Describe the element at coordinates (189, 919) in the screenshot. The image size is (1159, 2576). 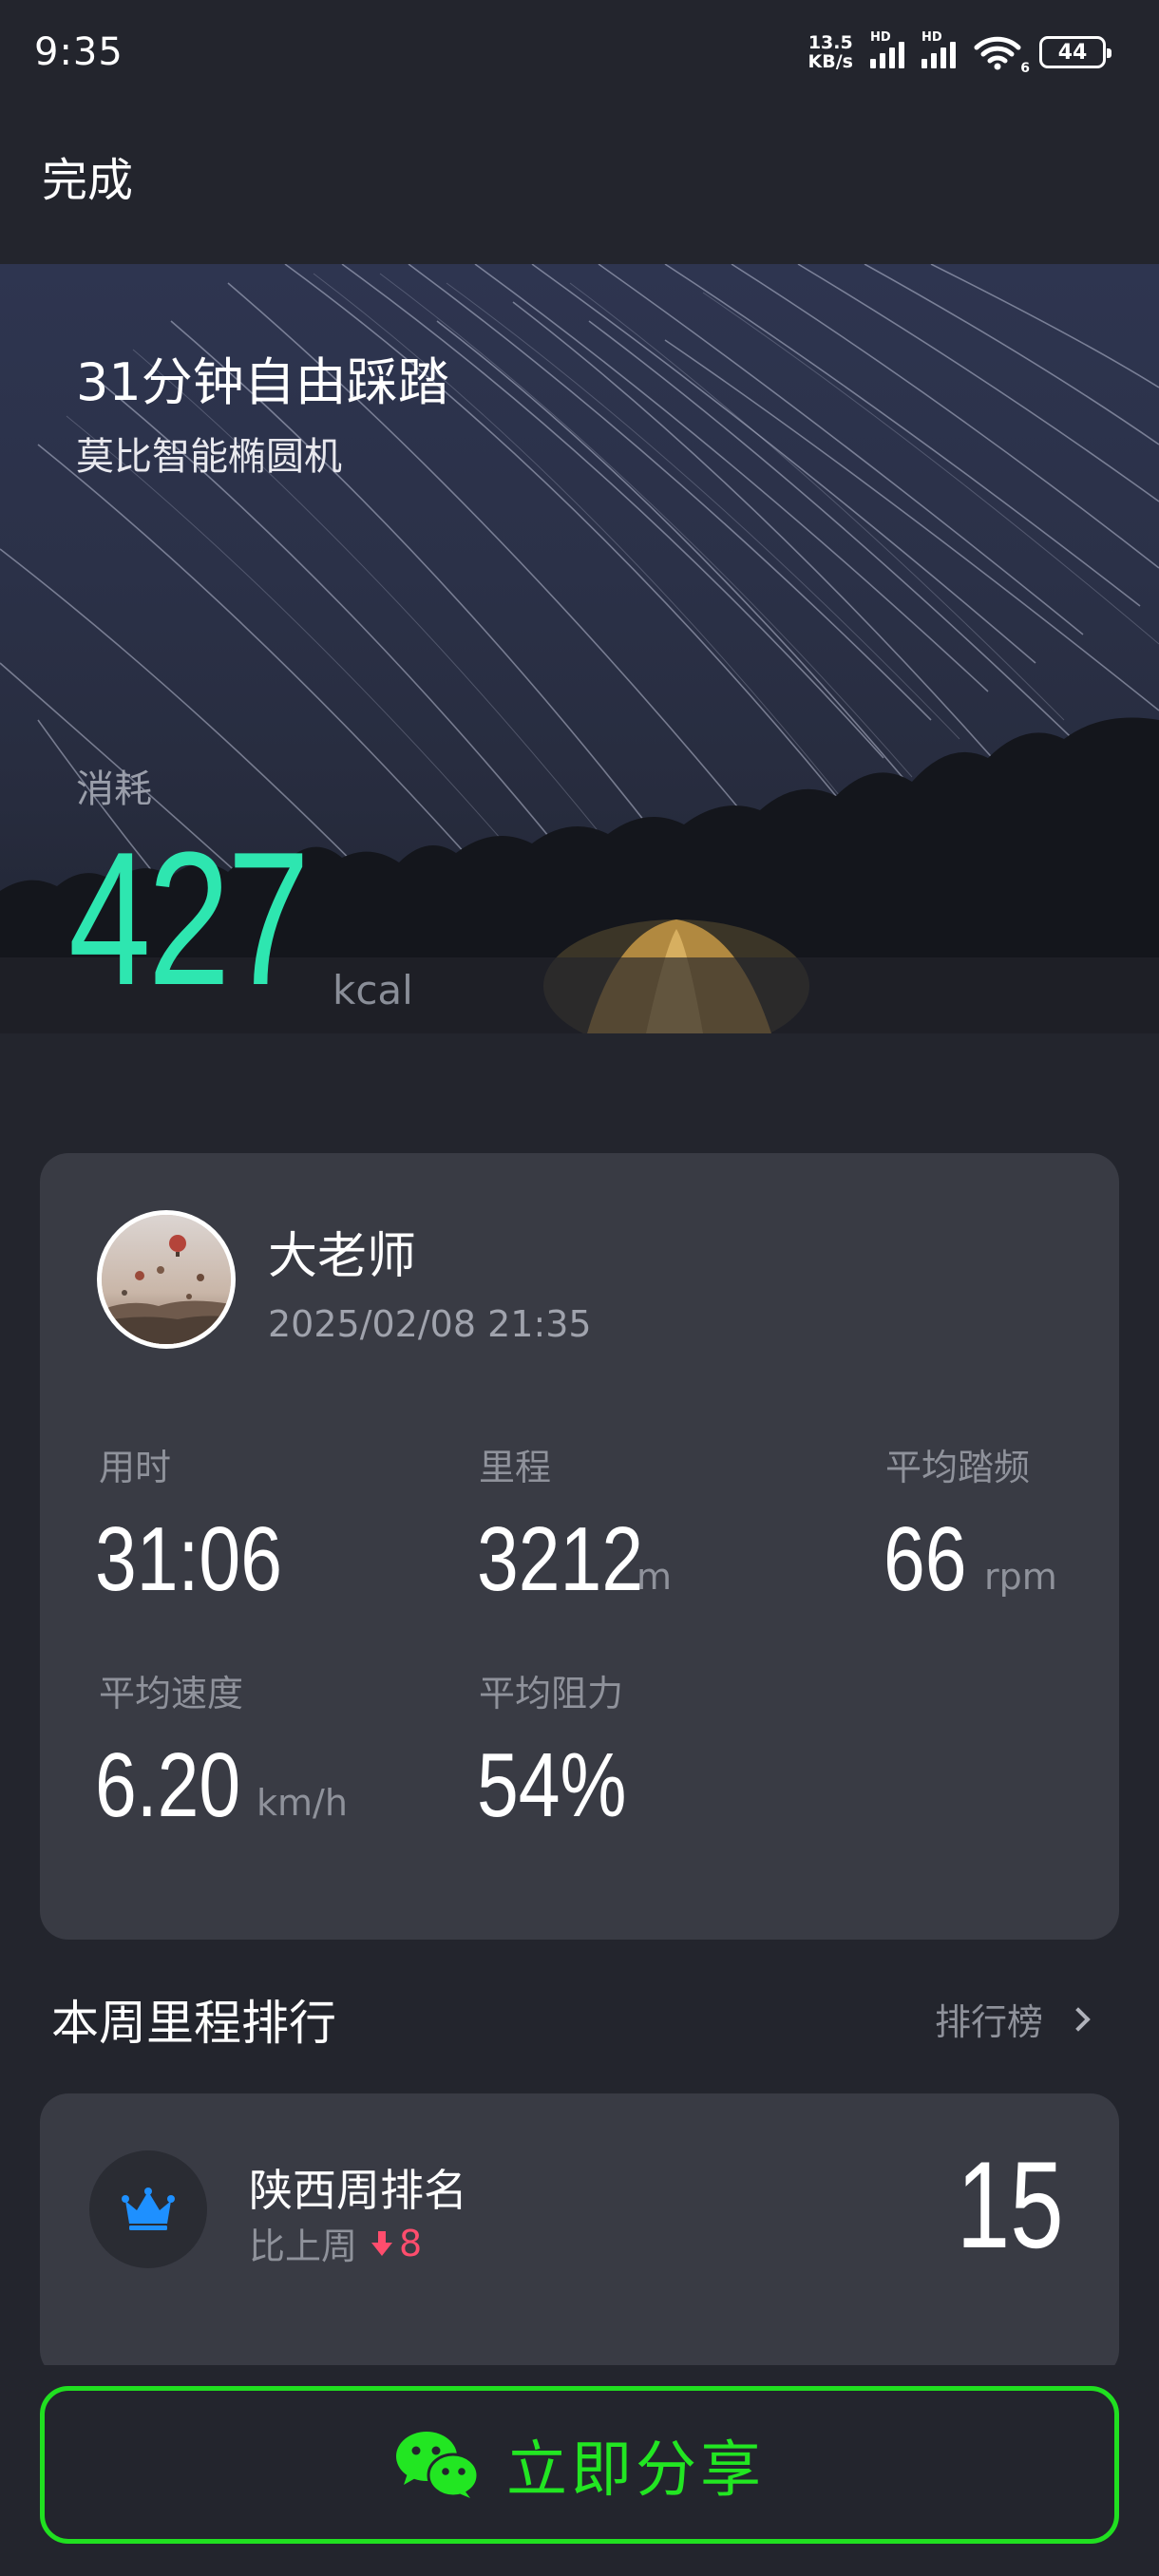
I see `calorie-value: 427` at that location.